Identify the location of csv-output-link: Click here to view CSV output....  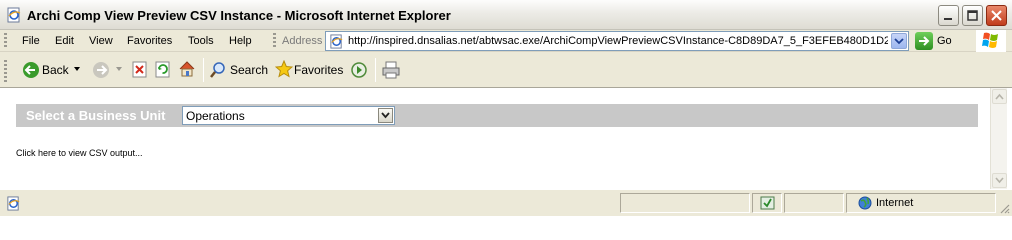
(79, 153).